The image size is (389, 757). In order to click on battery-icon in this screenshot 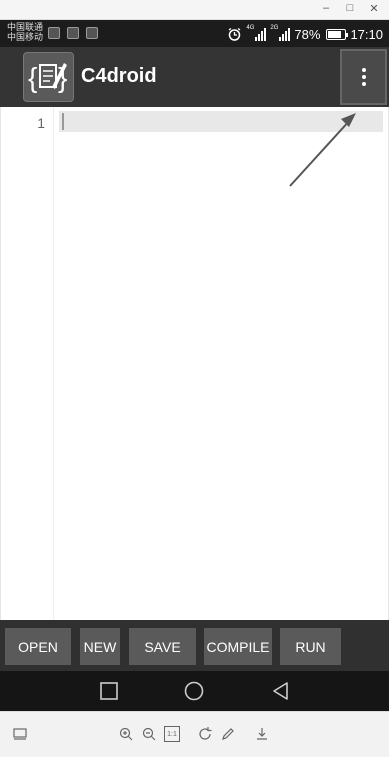, I will do `click(337, 34)`.